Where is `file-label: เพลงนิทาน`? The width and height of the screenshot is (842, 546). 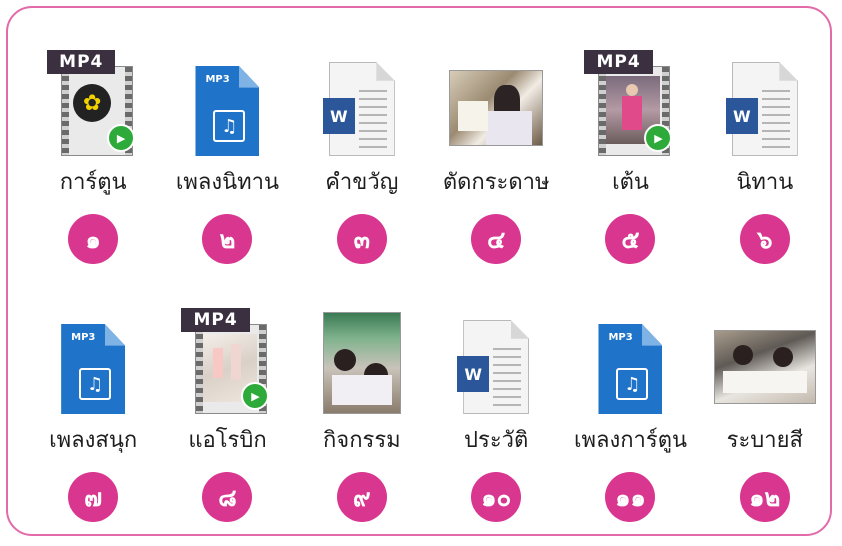 file-label: เพลงนิทาน is located at coordinates (227, 182).